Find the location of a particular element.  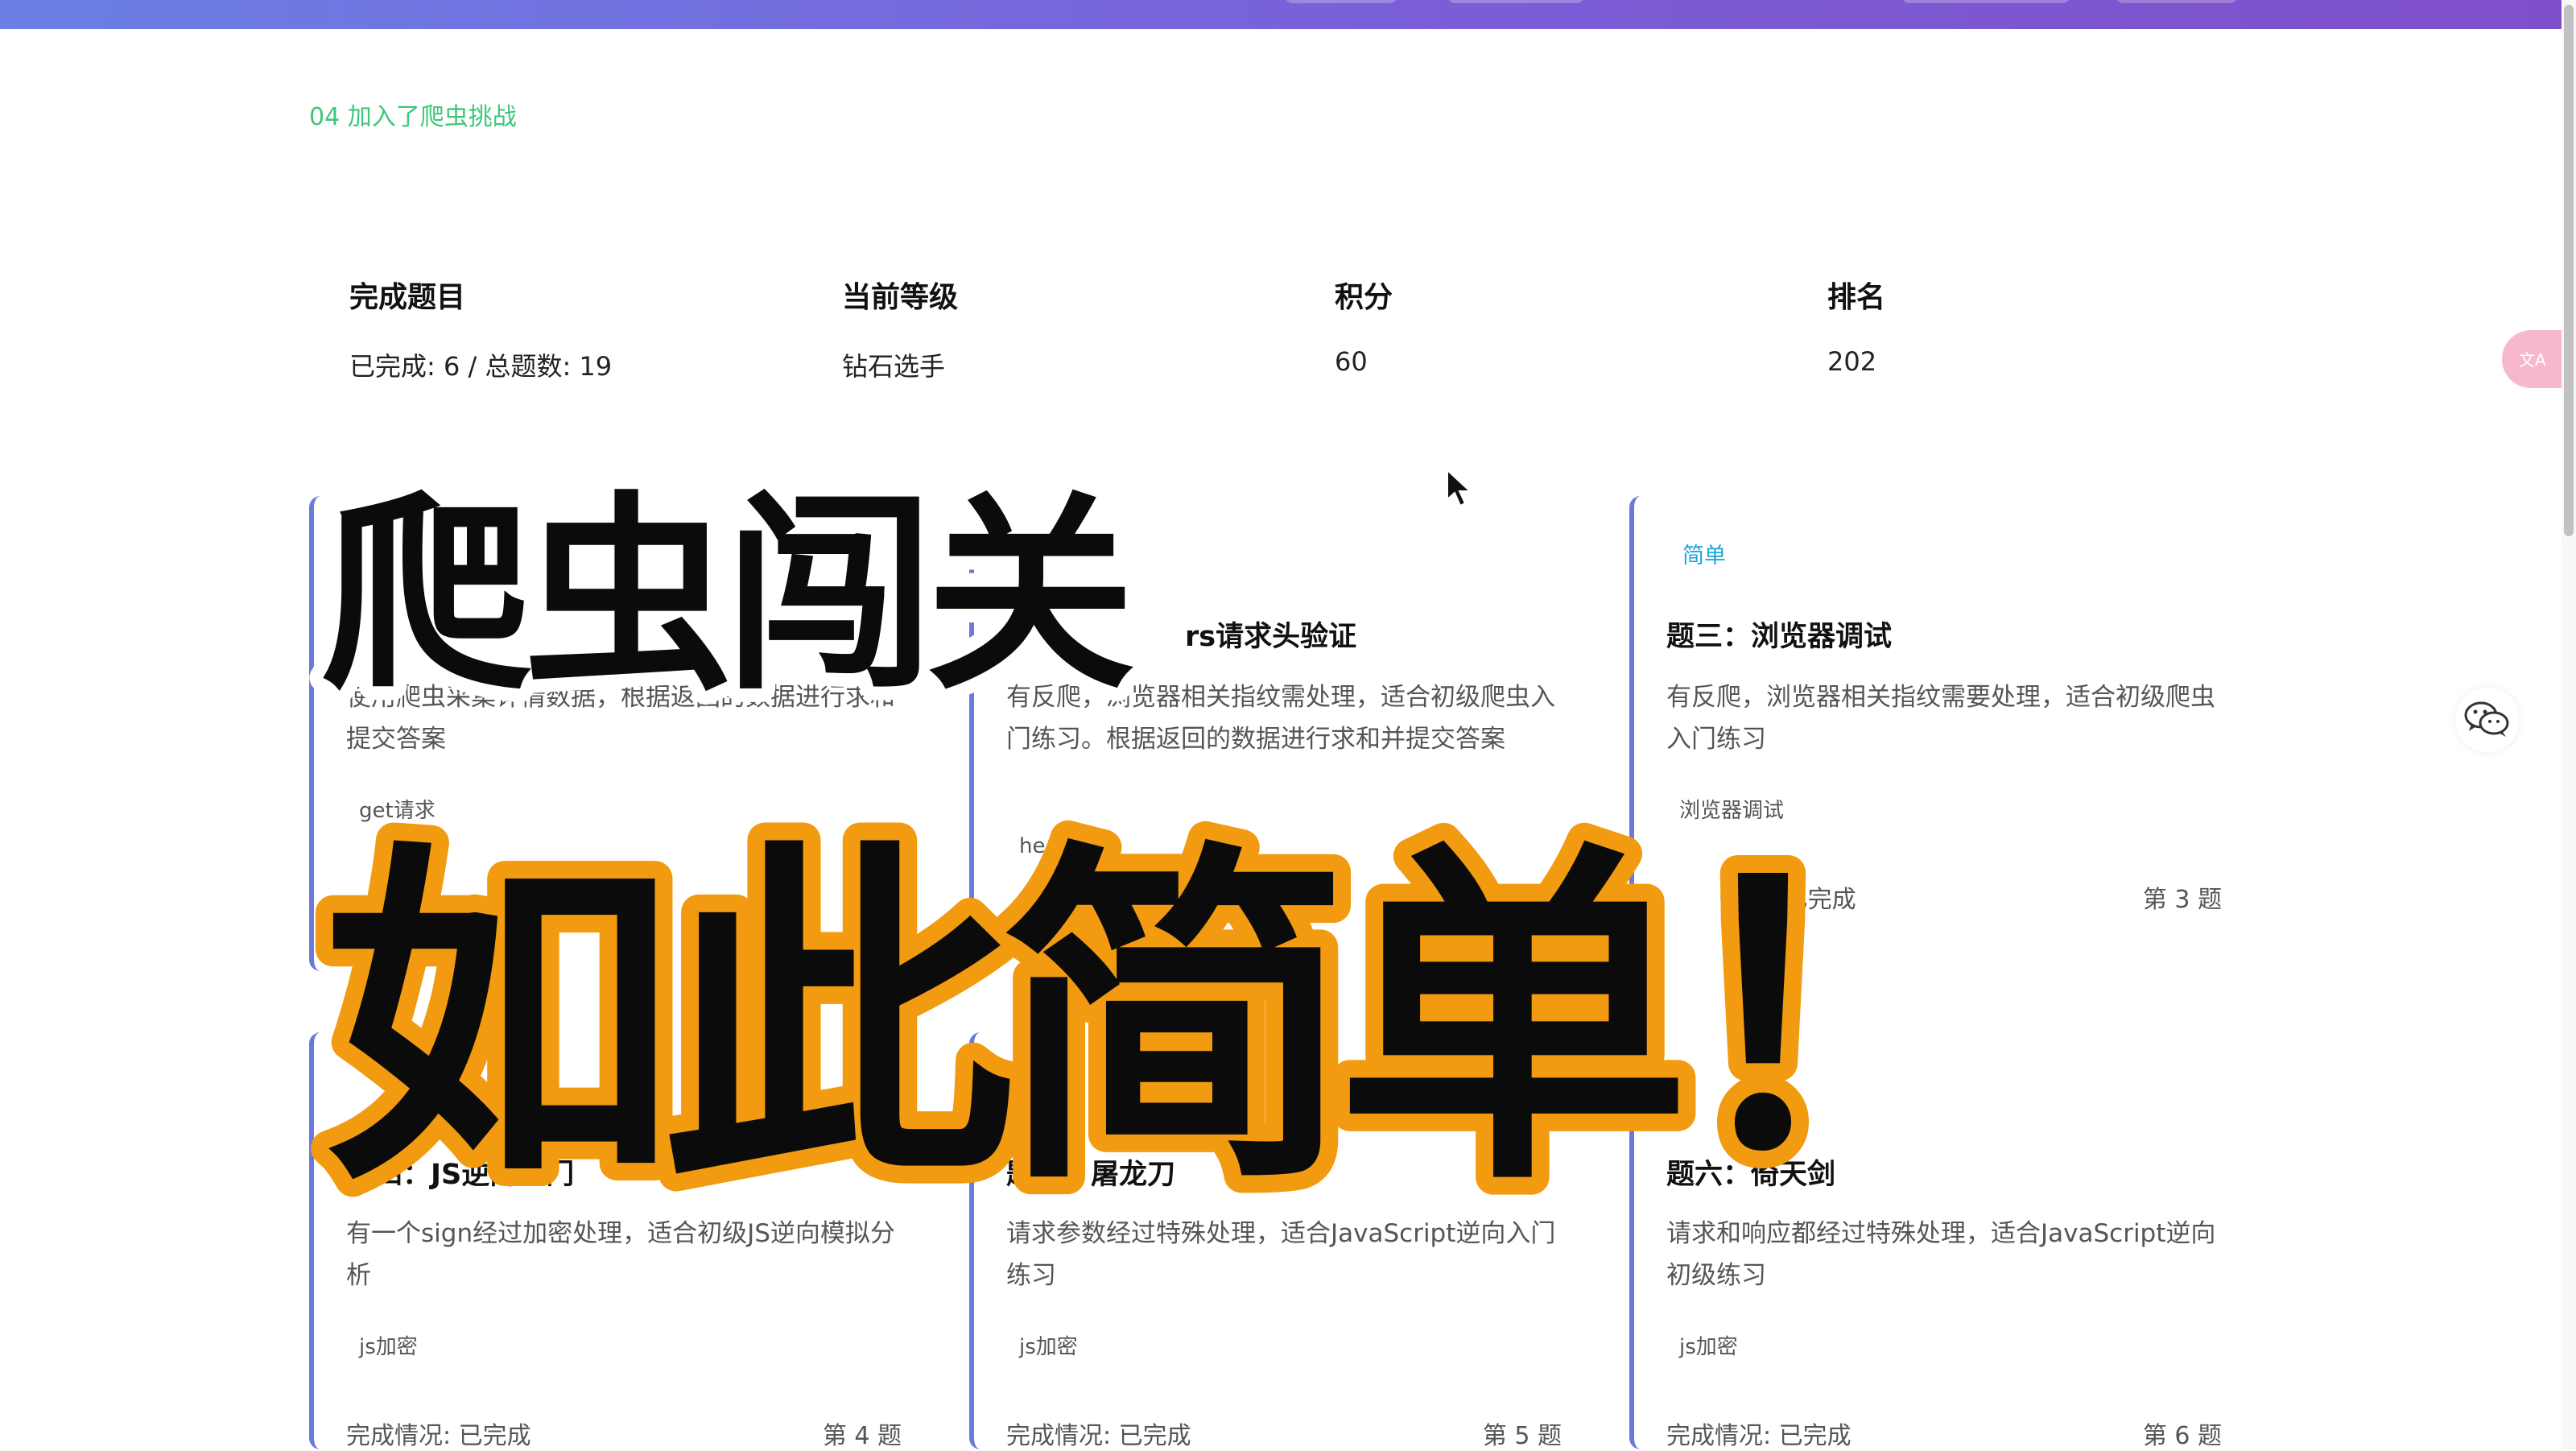

mouse-cursor-icon is located at coordinates (1459, 490).